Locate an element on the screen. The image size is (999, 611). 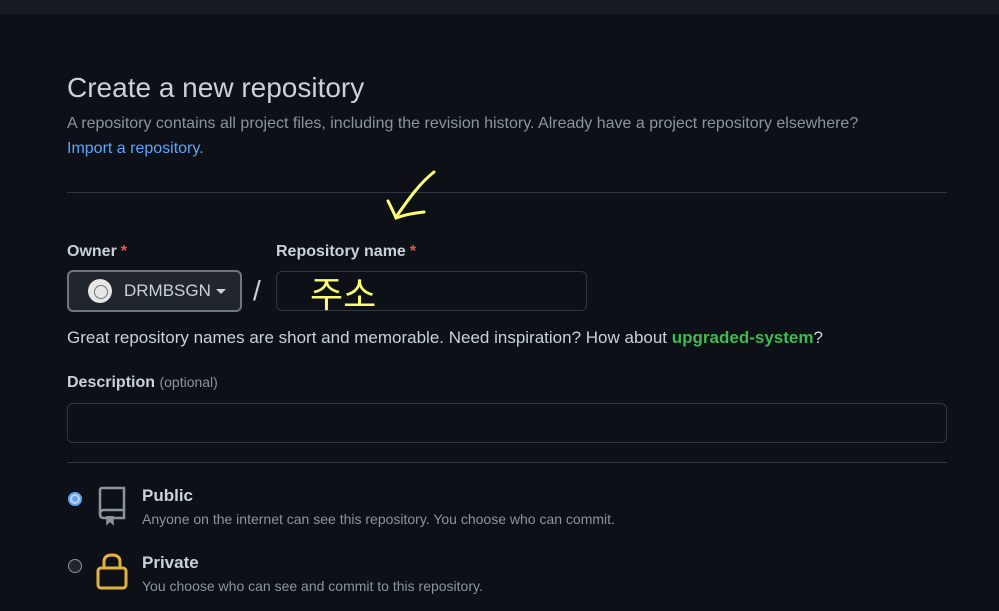
optional-tag: (optional) is located at coordinates (188, 382).